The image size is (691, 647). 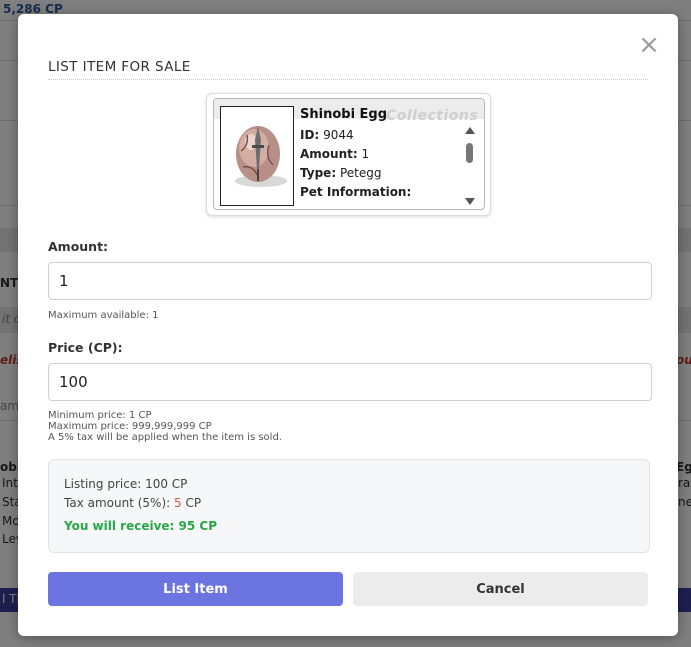 I want to click on item-amount-label: Amount:, so click(x=329, y=154).